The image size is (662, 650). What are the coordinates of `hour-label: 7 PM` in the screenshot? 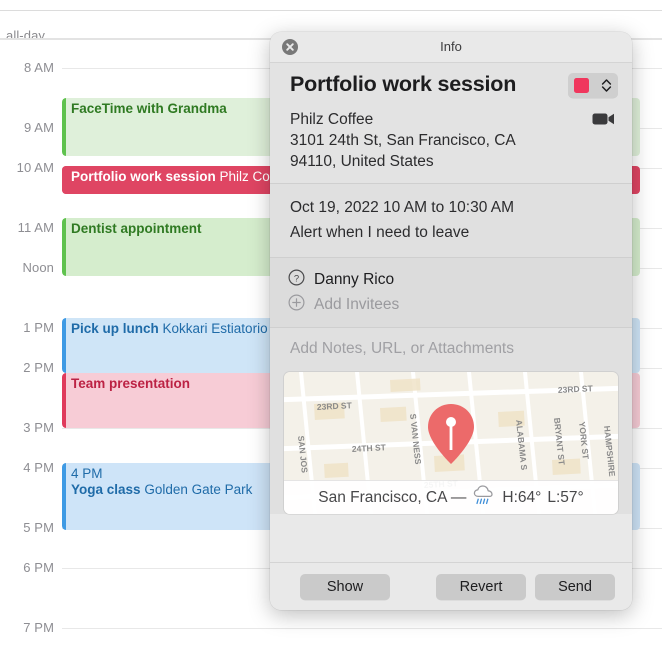 It's located at (38, 627).